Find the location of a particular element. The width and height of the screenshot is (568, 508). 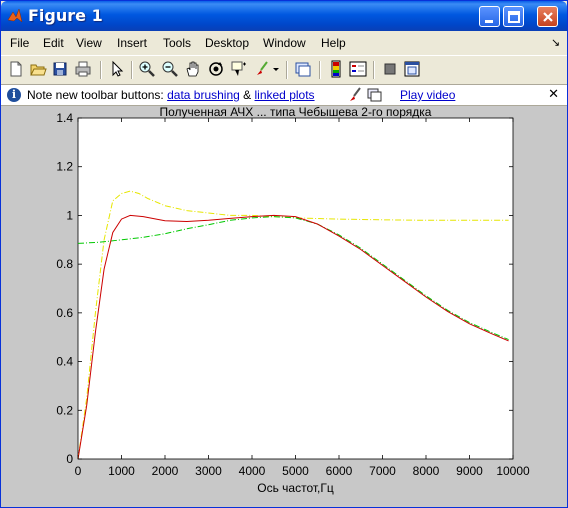

data-cursor-icon is located at coordinates (239, 69).